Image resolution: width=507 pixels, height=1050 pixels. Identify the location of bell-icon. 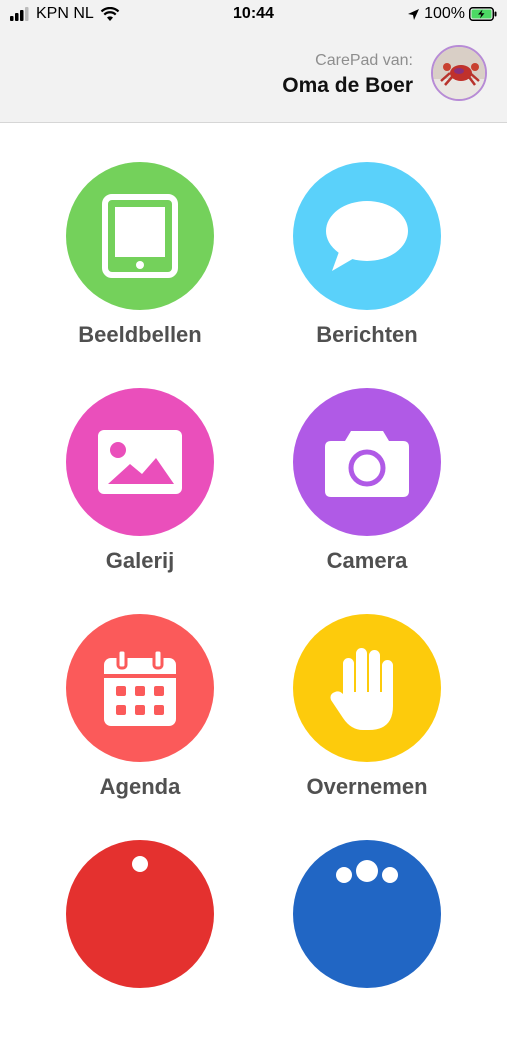
(140, 864).